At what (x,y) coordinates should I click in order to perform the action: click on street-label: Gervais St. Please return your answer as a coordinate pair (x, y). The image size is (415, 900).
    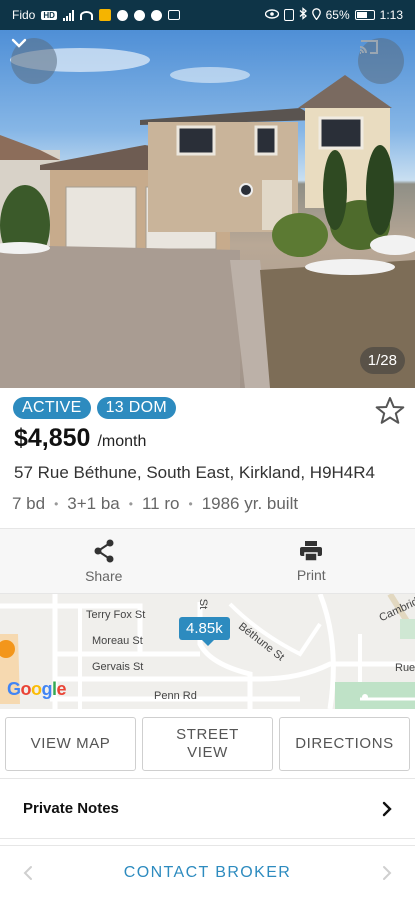
    Looking at the image, I should click on (118, 667).